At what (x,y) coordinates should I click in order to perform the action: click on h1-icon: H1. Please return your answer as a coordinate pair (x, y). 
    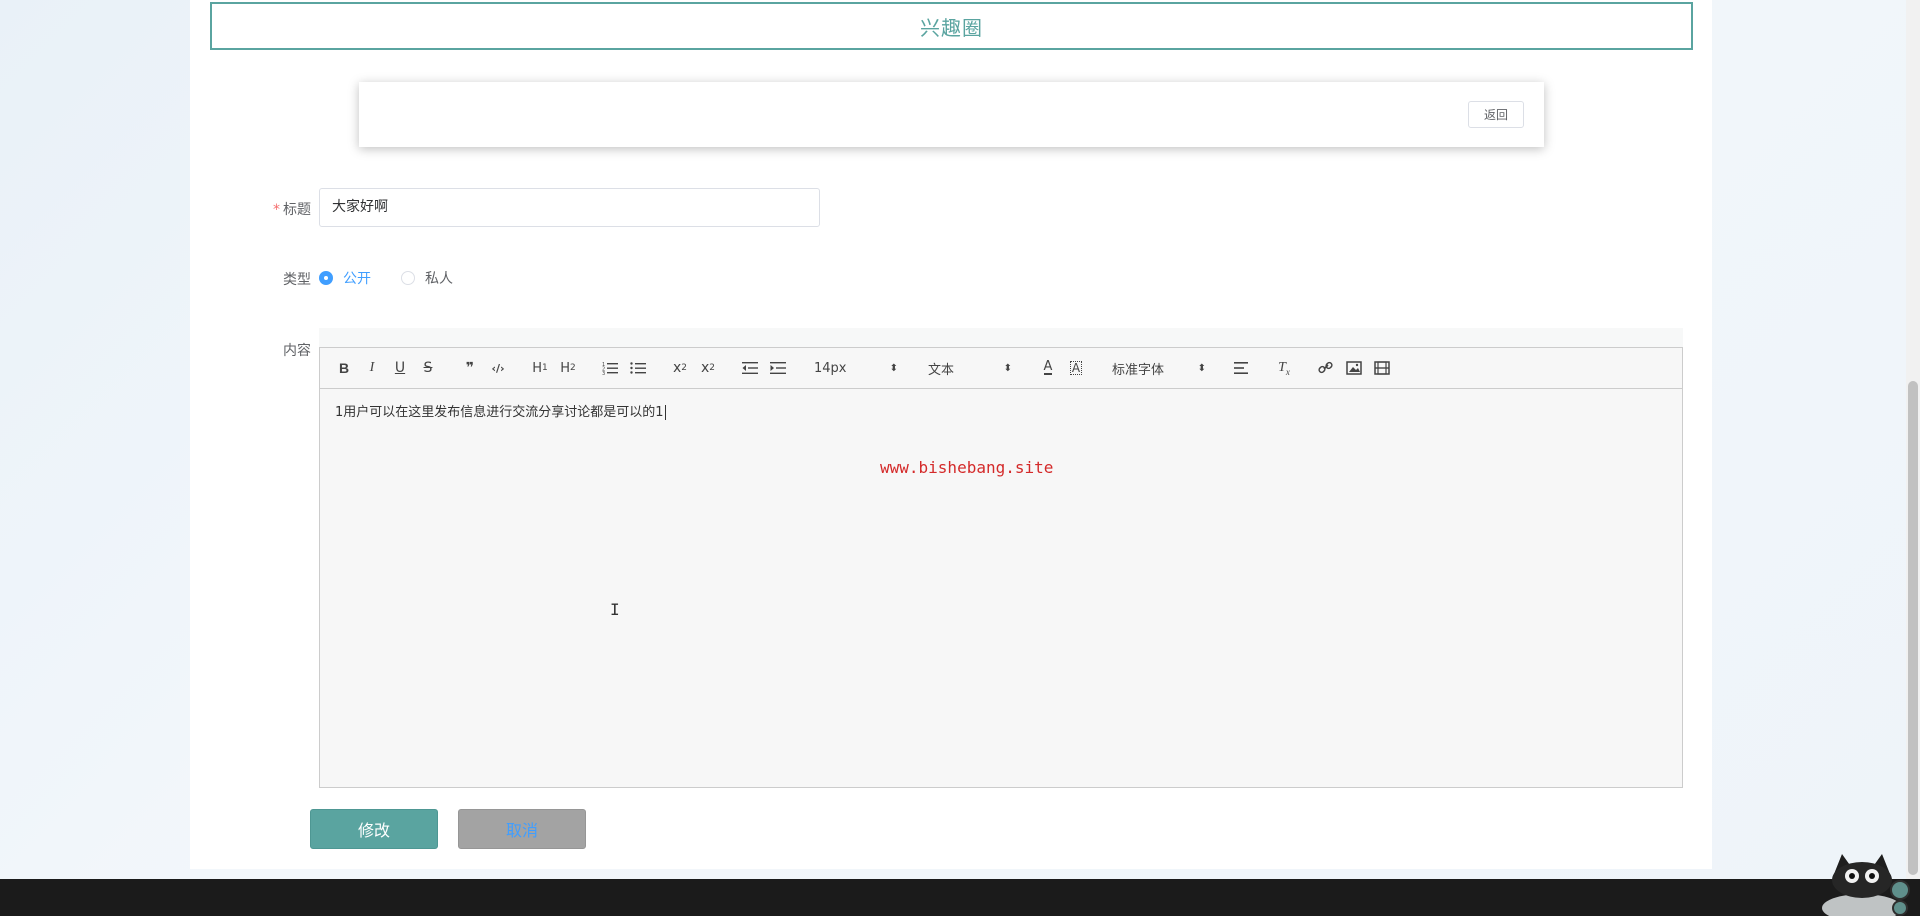
    Looking at the image, I should click on (540, 368).